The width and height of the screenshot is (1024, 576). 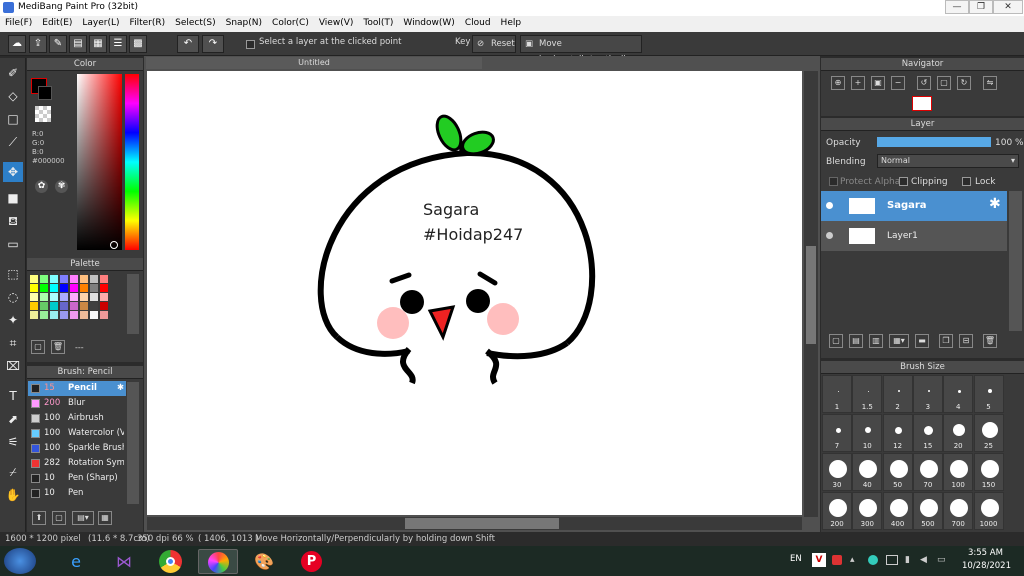 I want to click on bucket-tool-icon: ⛾, so click(x=13, y=221).